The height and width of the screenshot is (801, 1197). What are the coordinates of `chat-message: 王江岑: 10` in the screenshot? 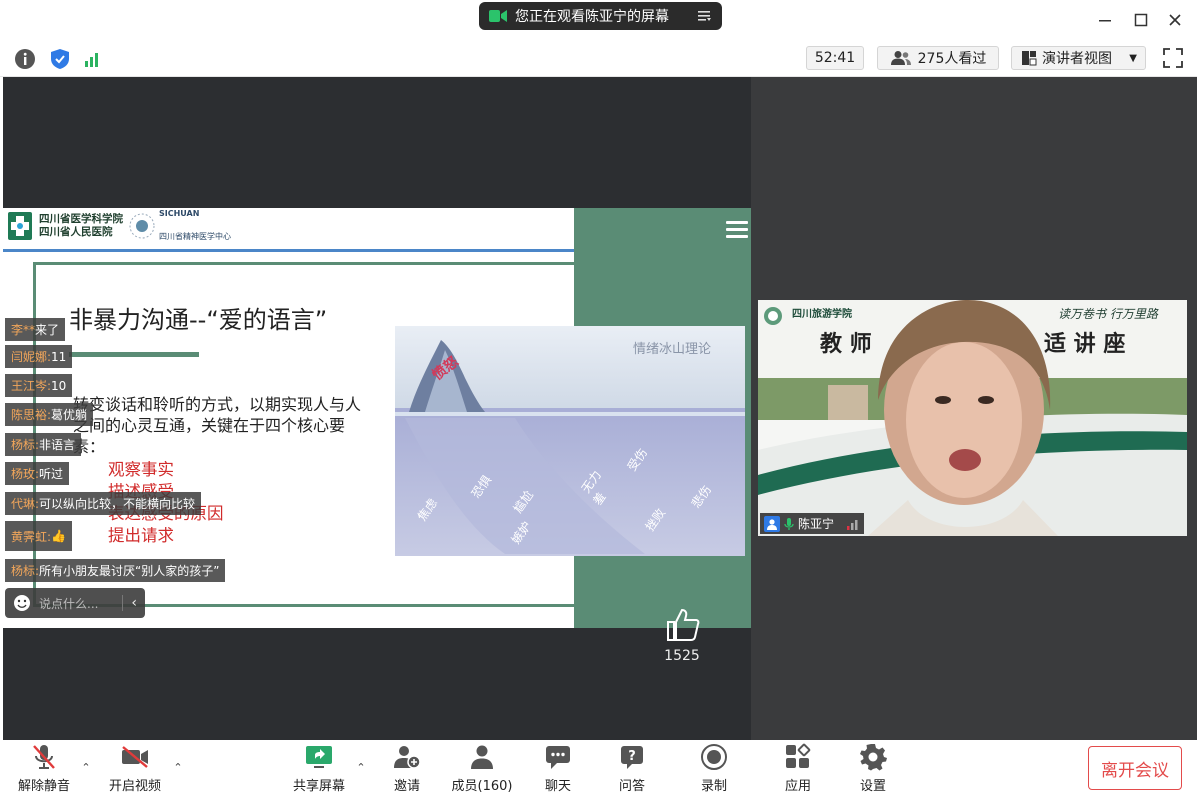 It's located at (39, 385).